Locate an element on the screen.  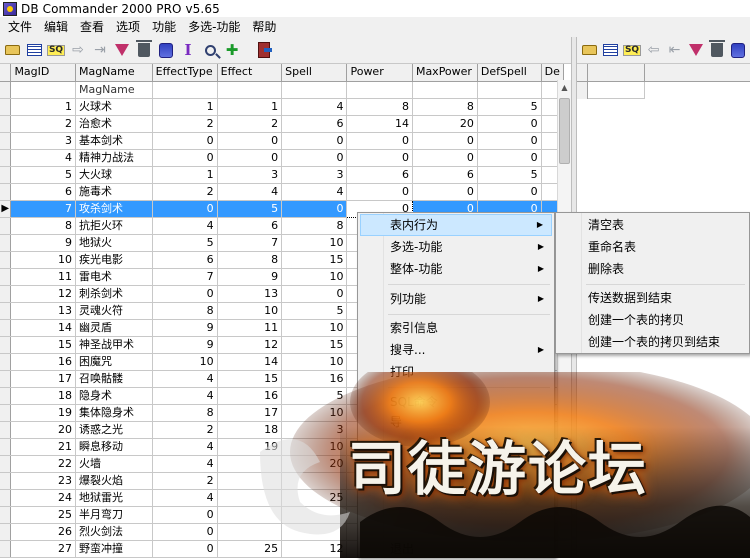
table-cell: 3 is located at coordinates (250, 175).